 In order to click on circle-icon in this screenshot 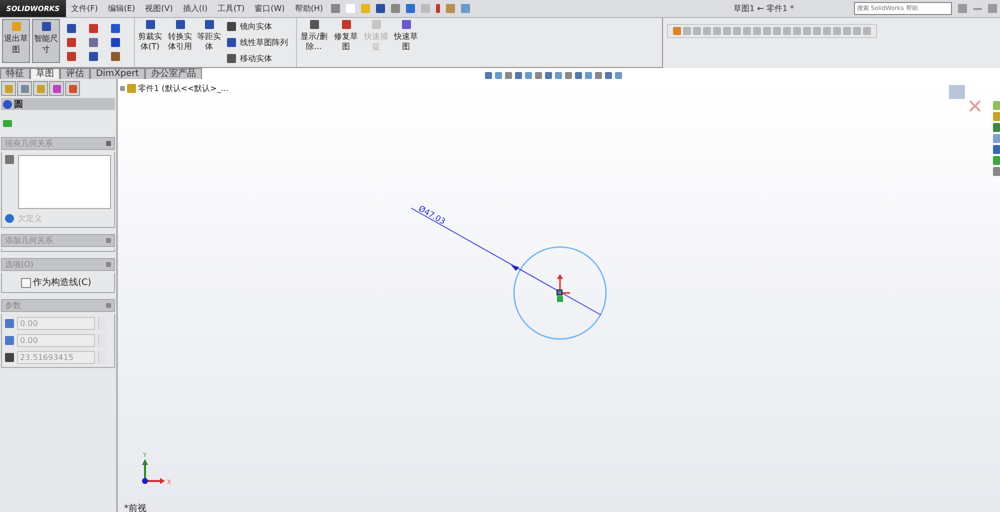, I will do `click(7, 104)`.